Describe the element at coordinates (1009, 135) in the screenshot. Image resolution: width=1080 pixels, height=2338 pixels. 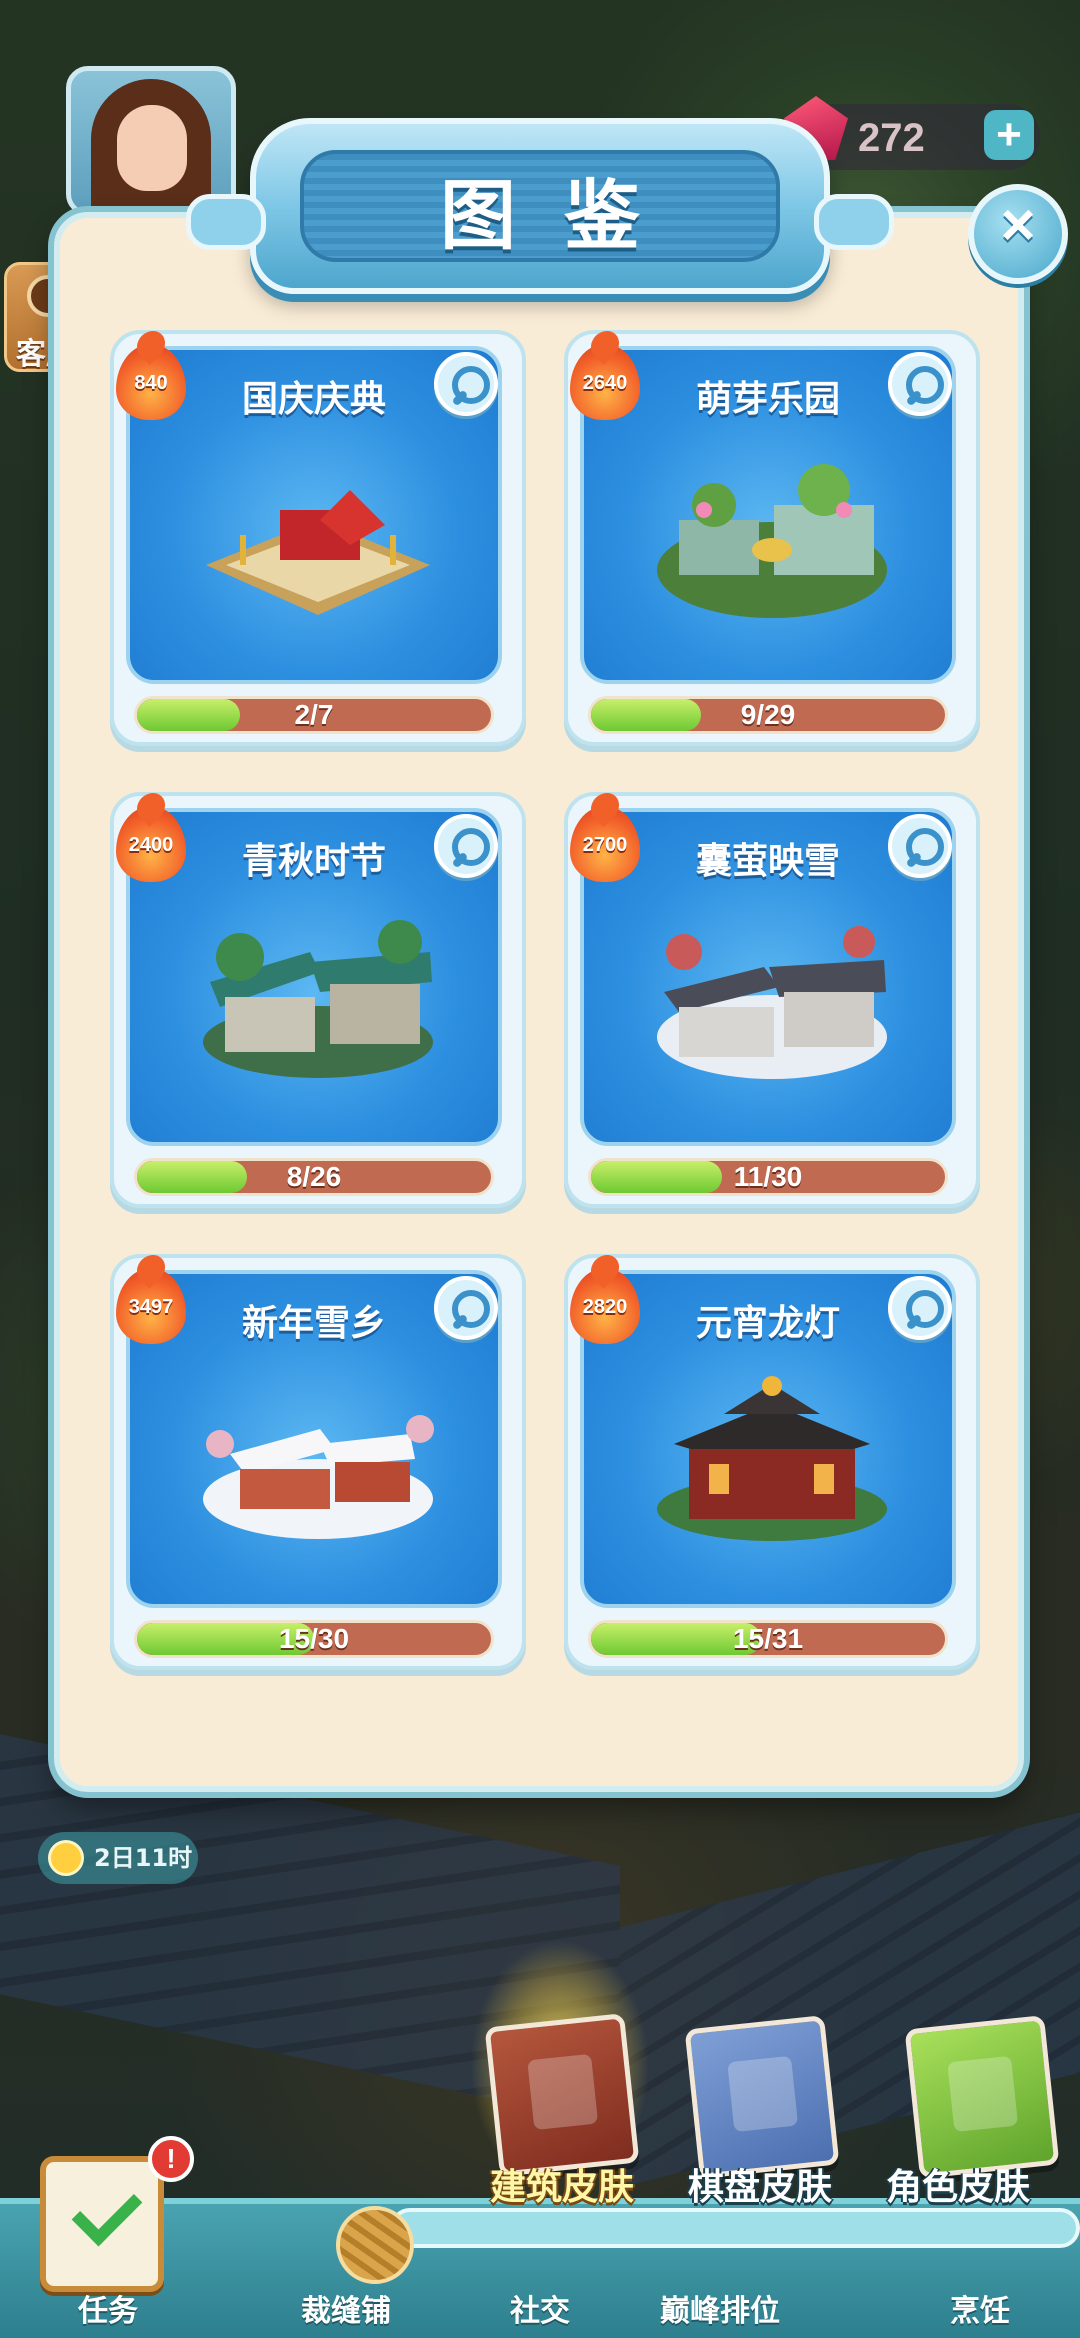
I see `add-gems-button: +` at that location.